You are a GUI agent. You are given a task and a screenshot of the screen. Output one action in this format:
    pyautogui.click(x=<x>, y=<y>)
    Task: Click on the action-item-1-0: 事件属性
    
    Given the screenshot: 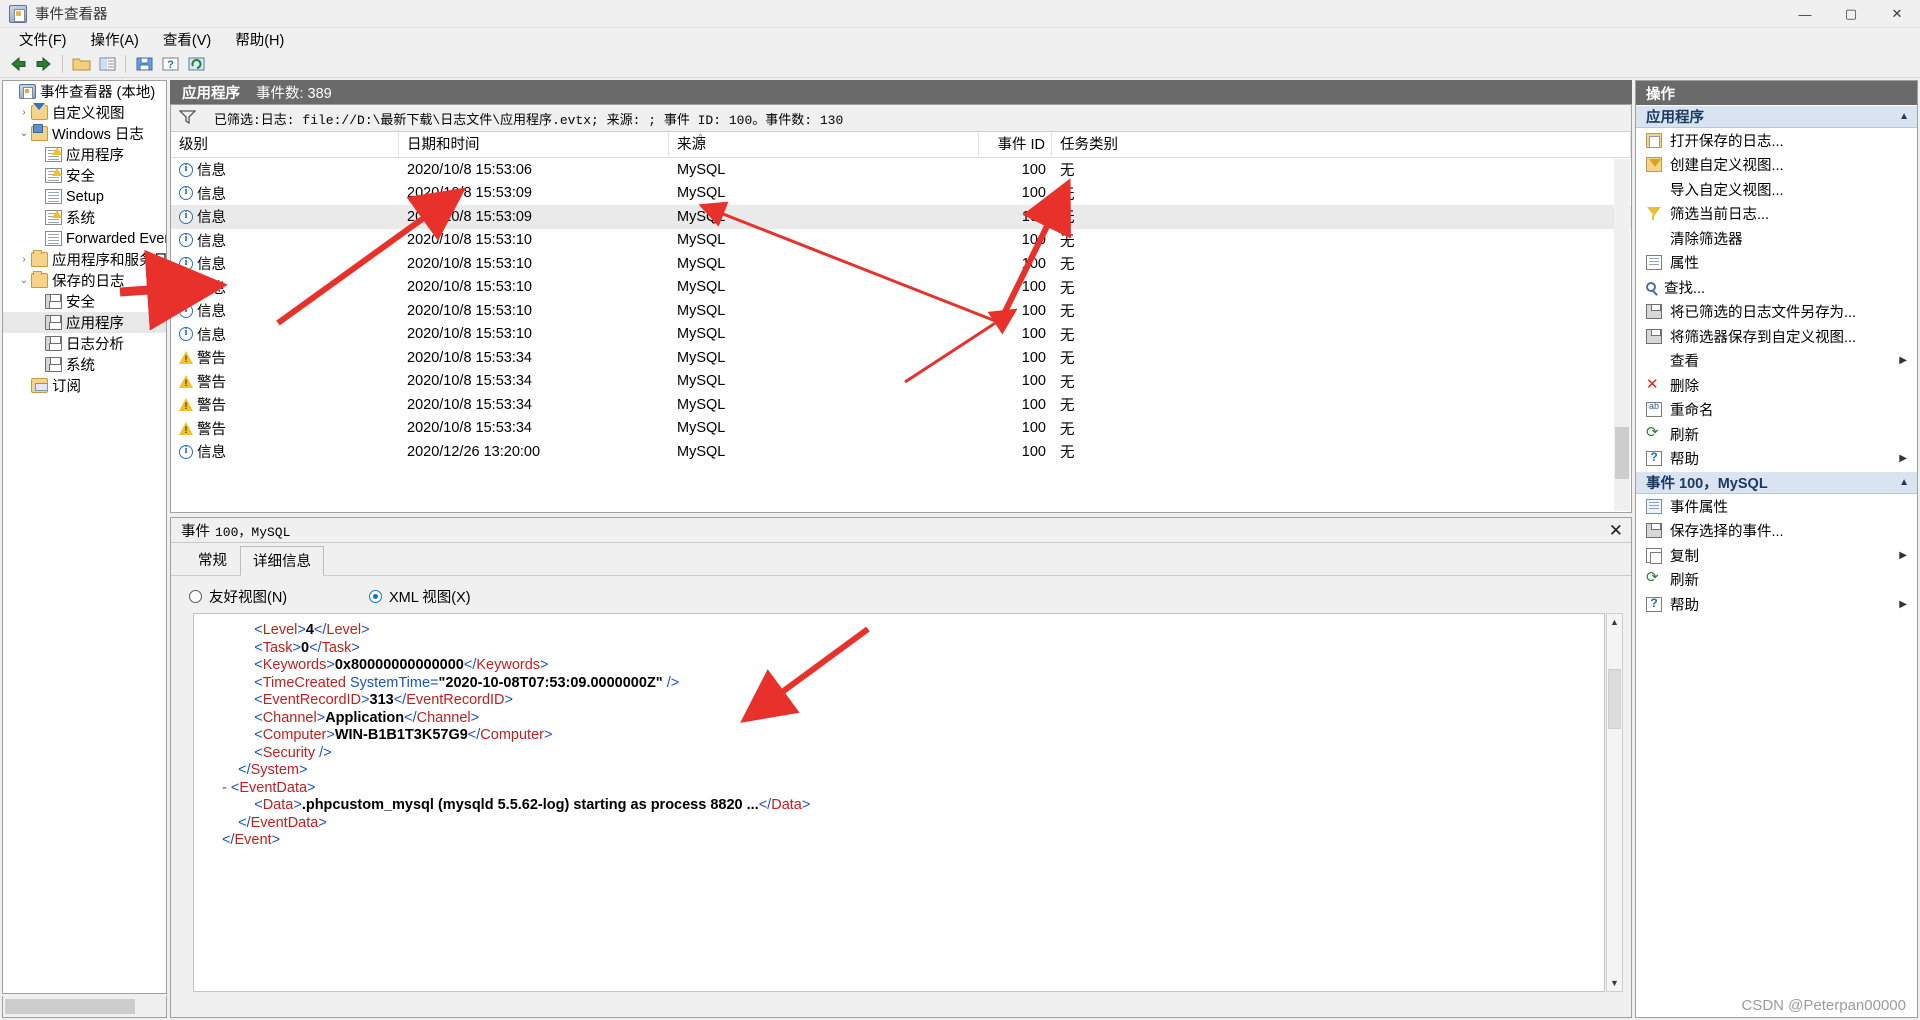 What is the action you would take?
    pyautogui.click(x=1776, y=506)
    